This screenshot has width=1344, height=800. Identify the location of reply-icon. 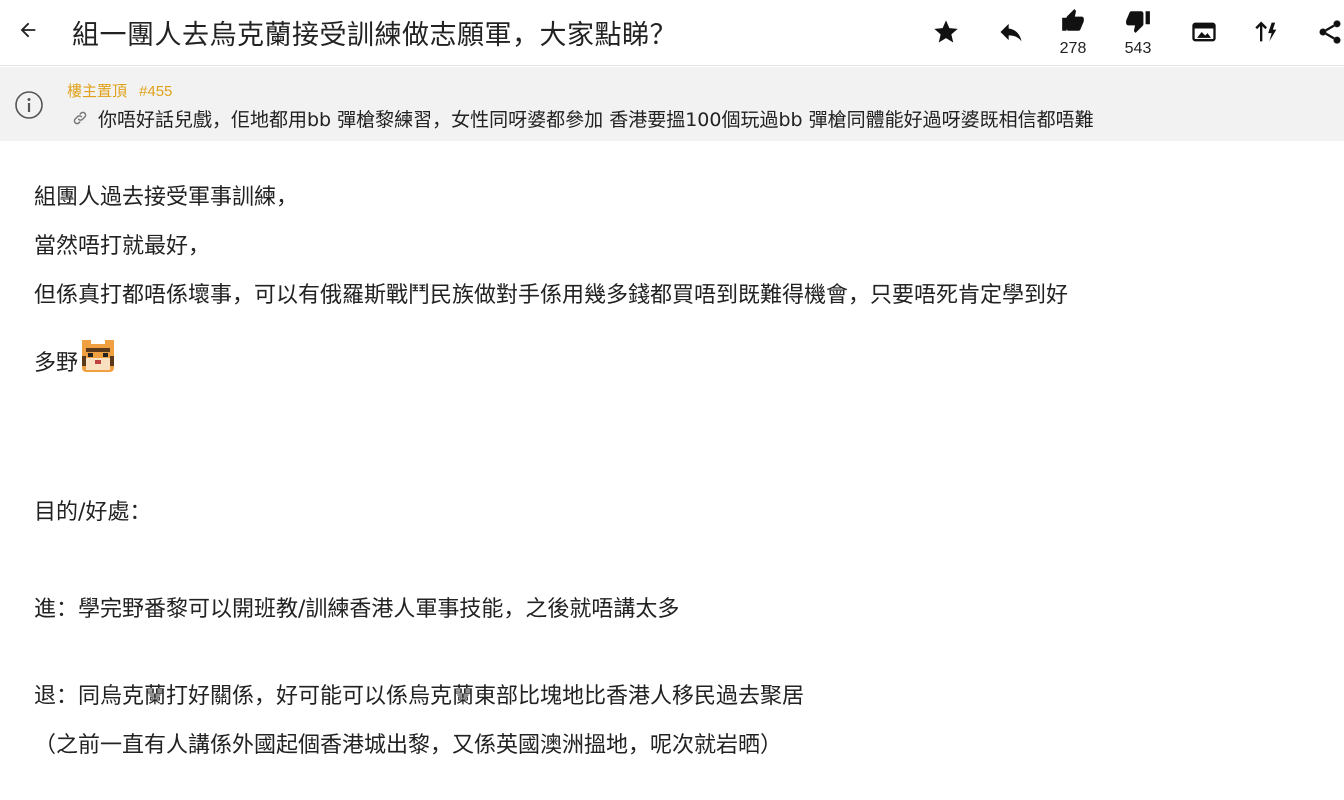
(1011, 32).